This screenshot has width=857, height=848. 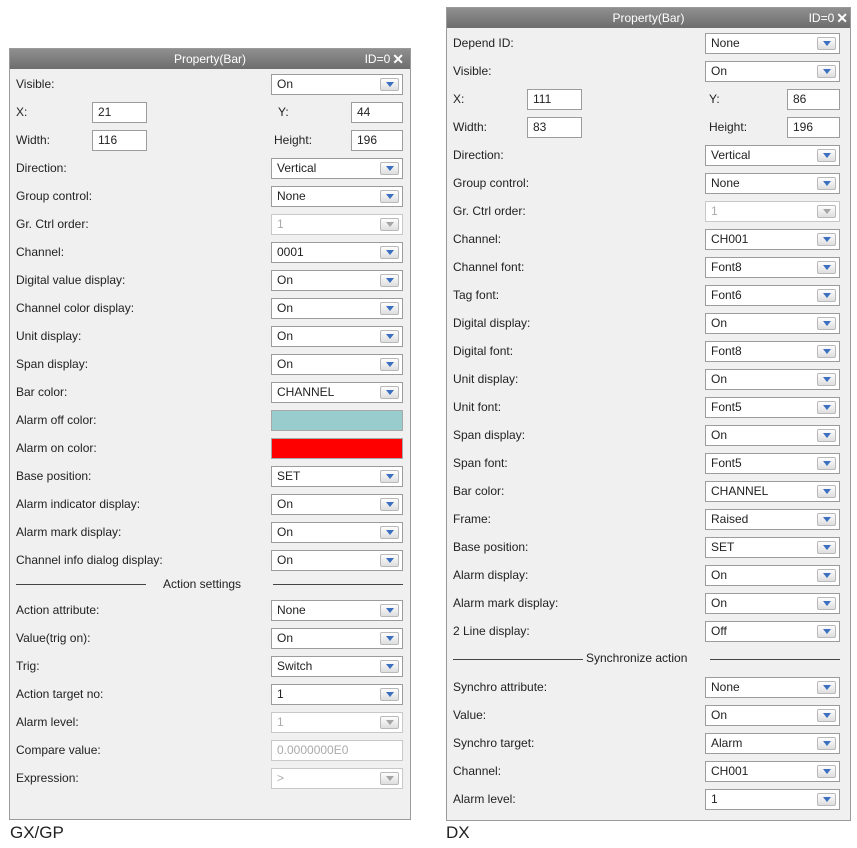 What do you see at coordinates (492, 323) in the screenshot?
I see `dx-digital-display-label: Digital display:` at bounding box center [492, 323].